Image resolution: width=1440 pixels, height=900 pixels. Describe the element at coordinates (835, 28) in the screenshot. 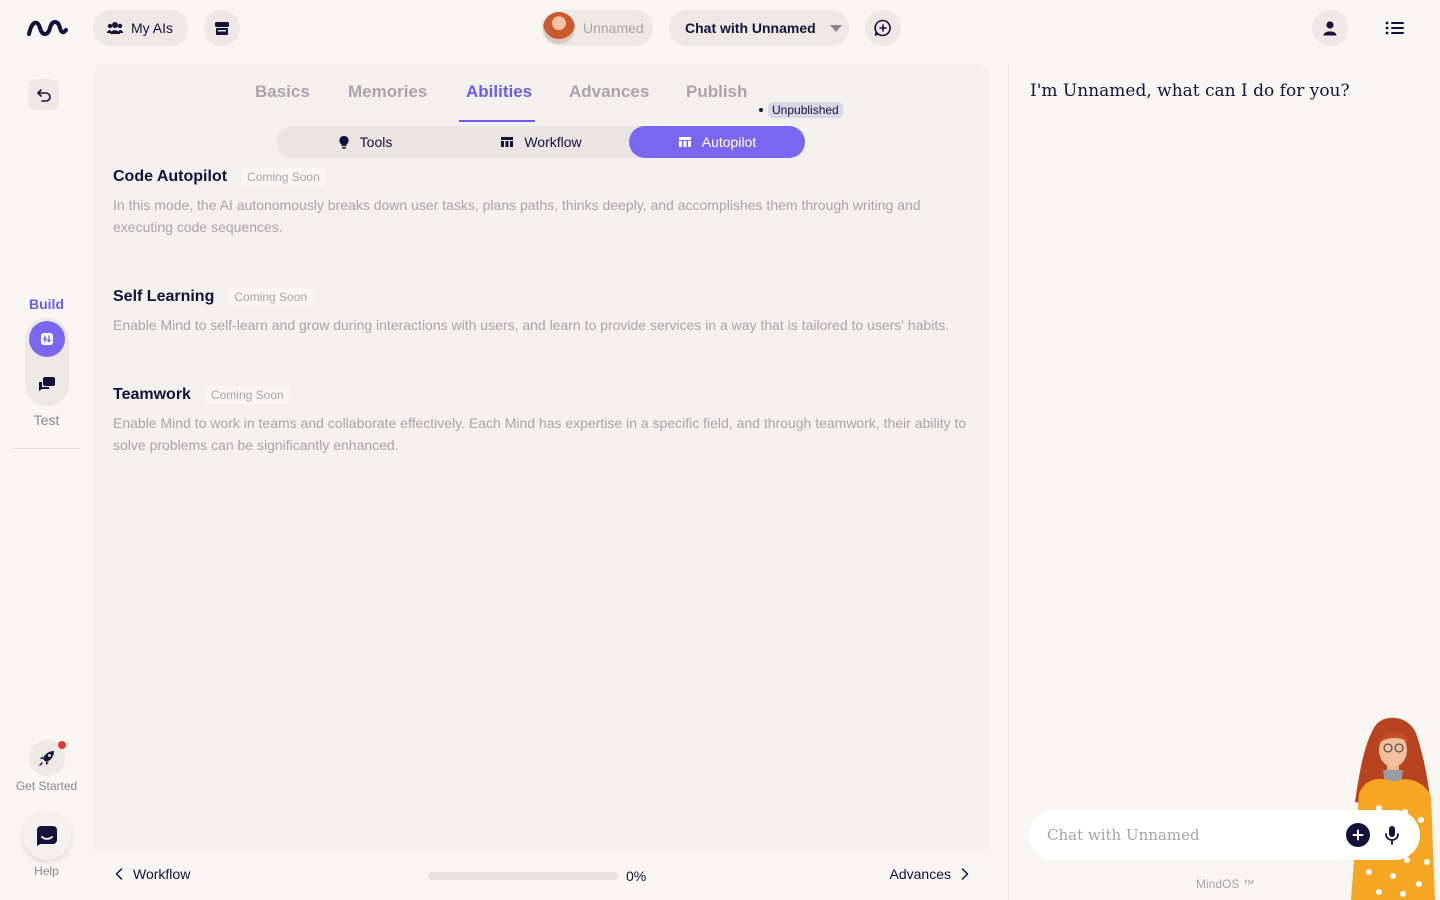

I see `chevron-down-icon` at that location.